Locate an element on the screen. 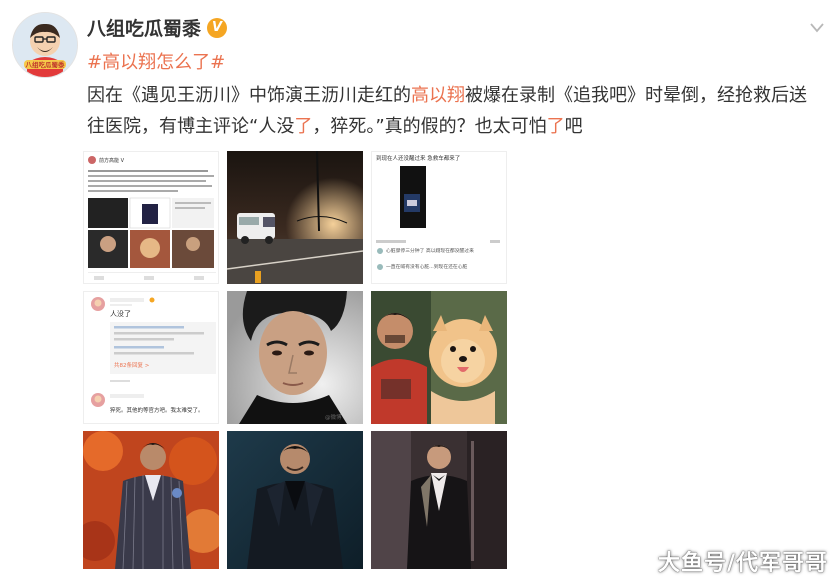  thumbnail-tuxedo is located at coordinates (439, 500).